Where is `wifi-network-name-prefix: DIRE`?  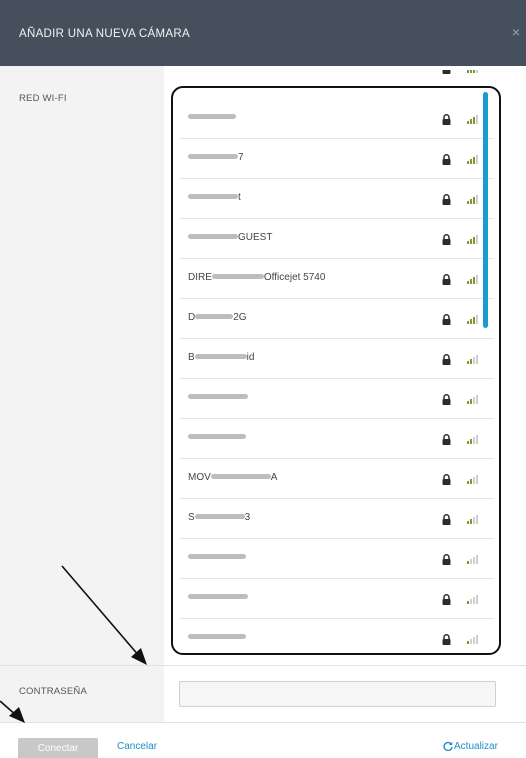 wifi-network-name-prefix: DIRE is located at coordinates (200, 277).